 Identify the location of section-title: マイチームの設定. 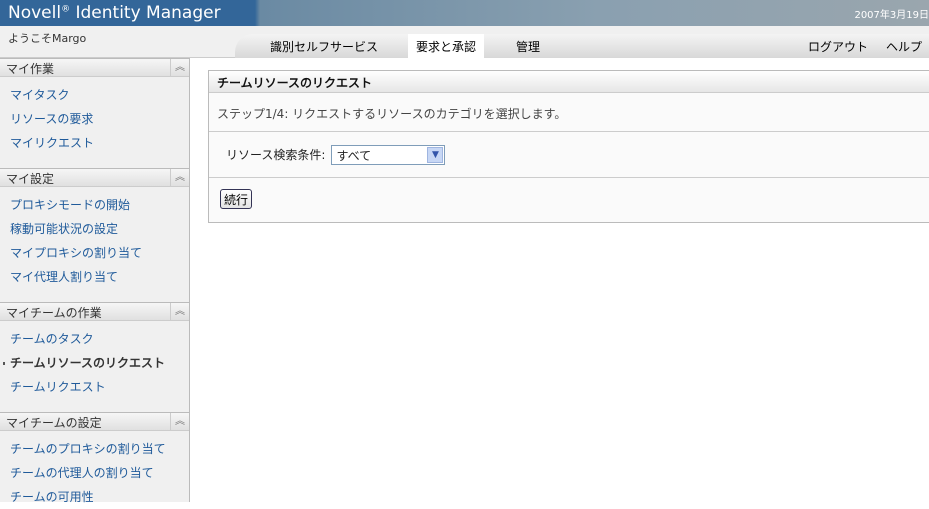
(54, 423).